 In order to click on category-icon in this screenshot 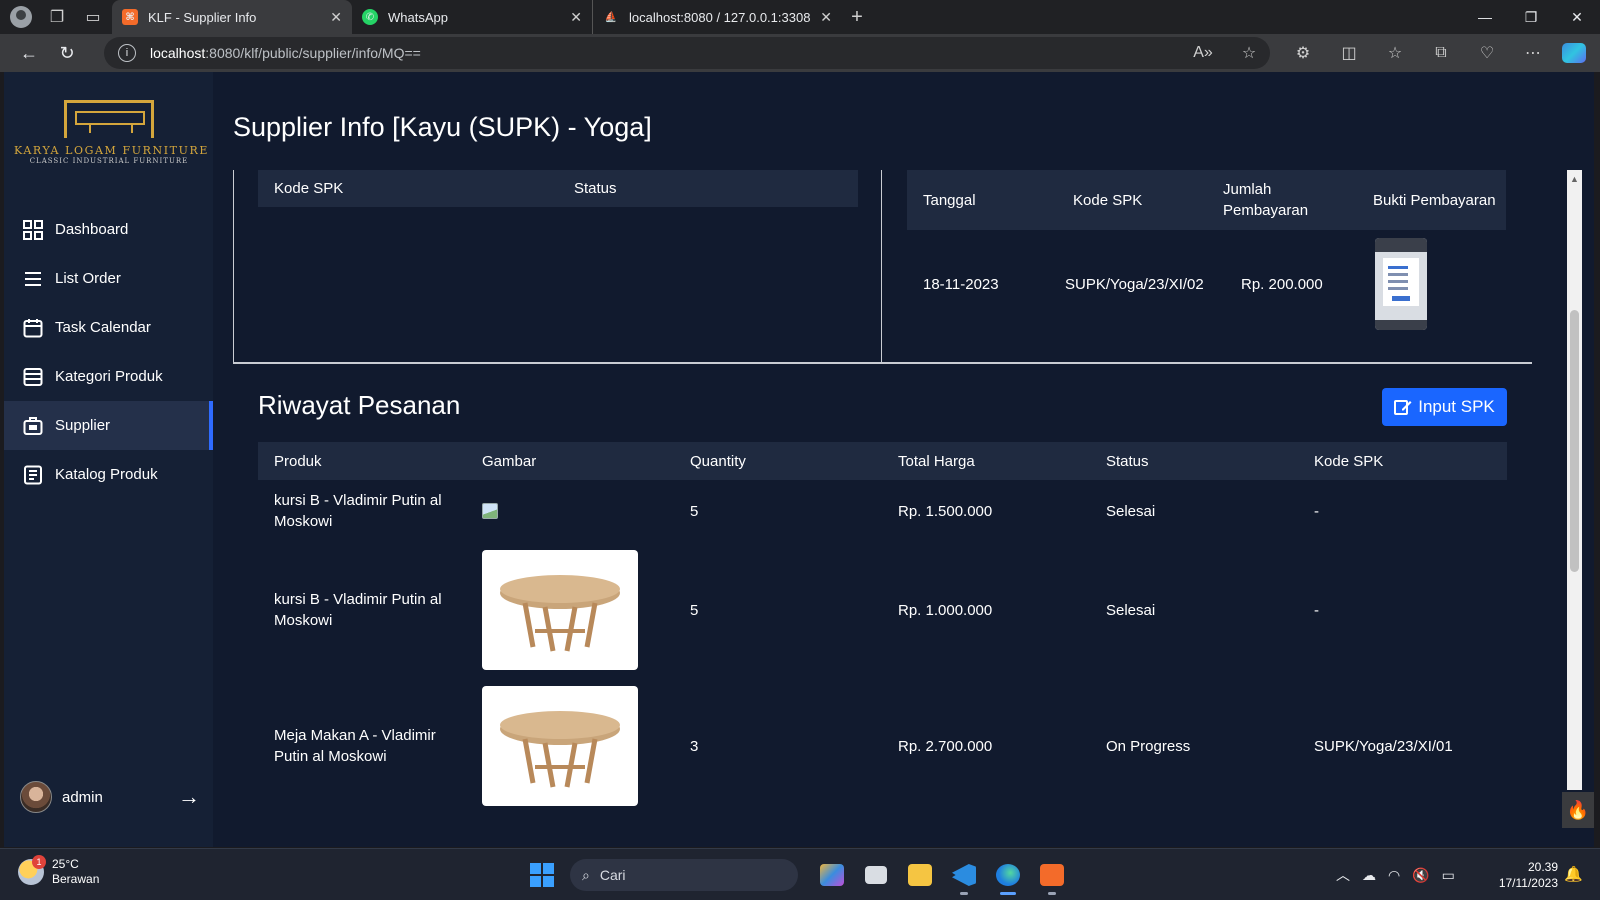, I will do `click(33, 377)`.